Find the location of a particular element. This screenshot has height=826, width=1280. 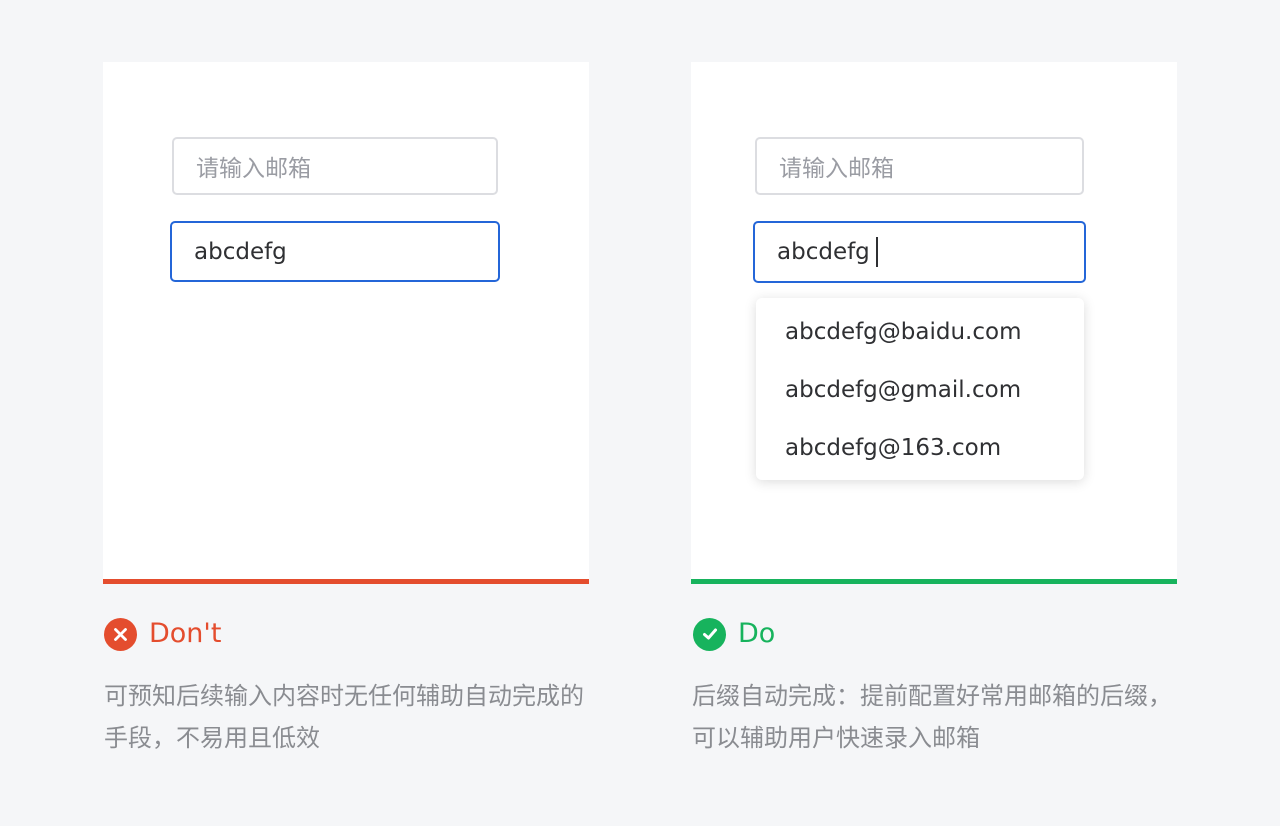

autocomplete-option: abcdefg@baidu.com is located at coordinates (903, 332).